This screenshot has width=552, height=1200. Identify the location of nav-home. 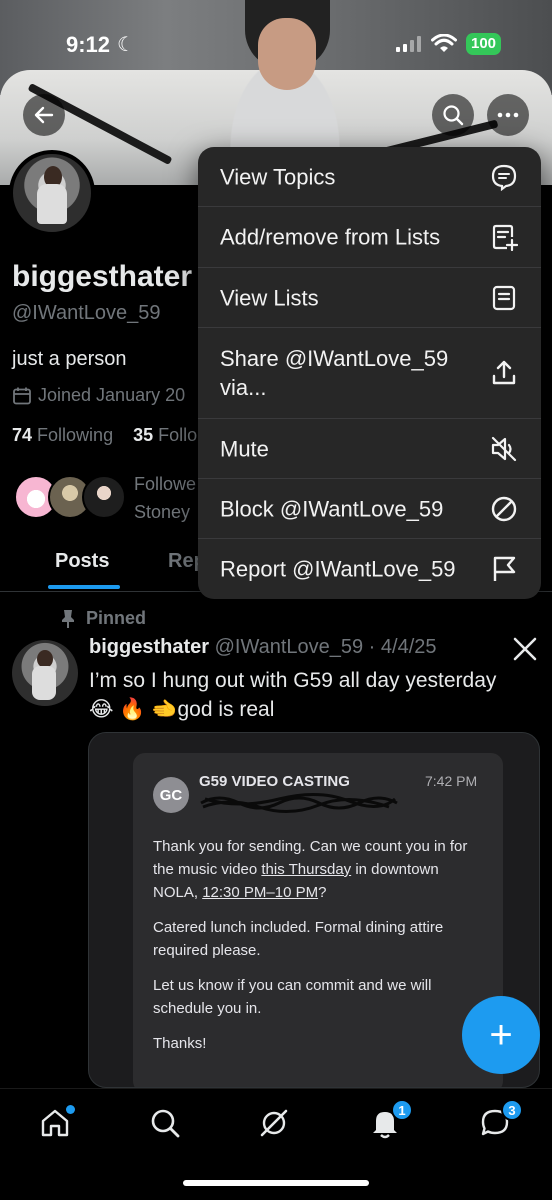
(55, 1123).